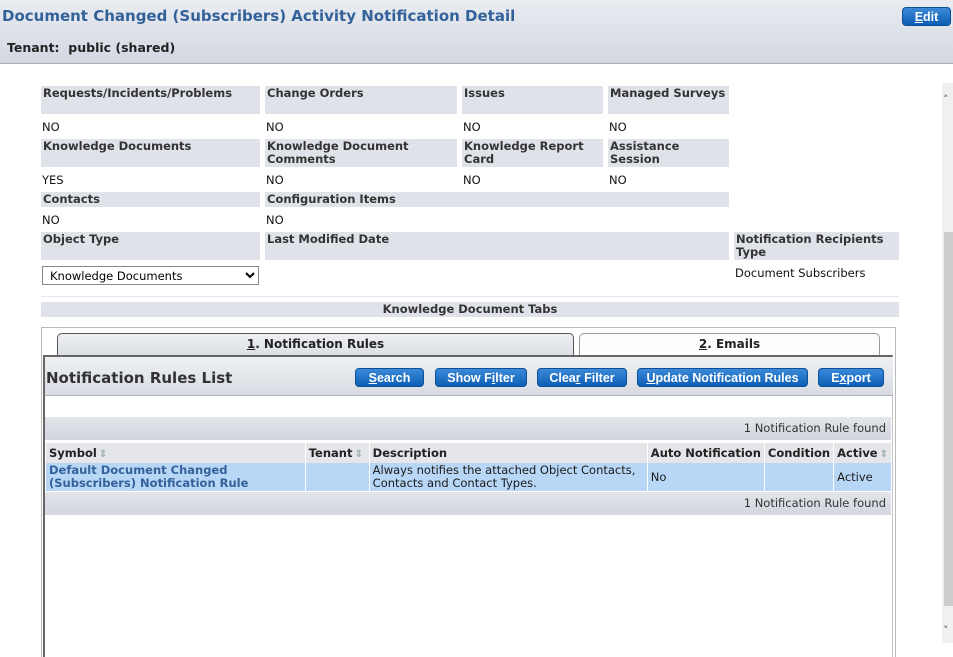 The width and height of the screenshot is (953, 657). Describe the element at coordinates (175, 453) in the screenshot. I see `column-header-symbol: Symbol ⇕` at that location.